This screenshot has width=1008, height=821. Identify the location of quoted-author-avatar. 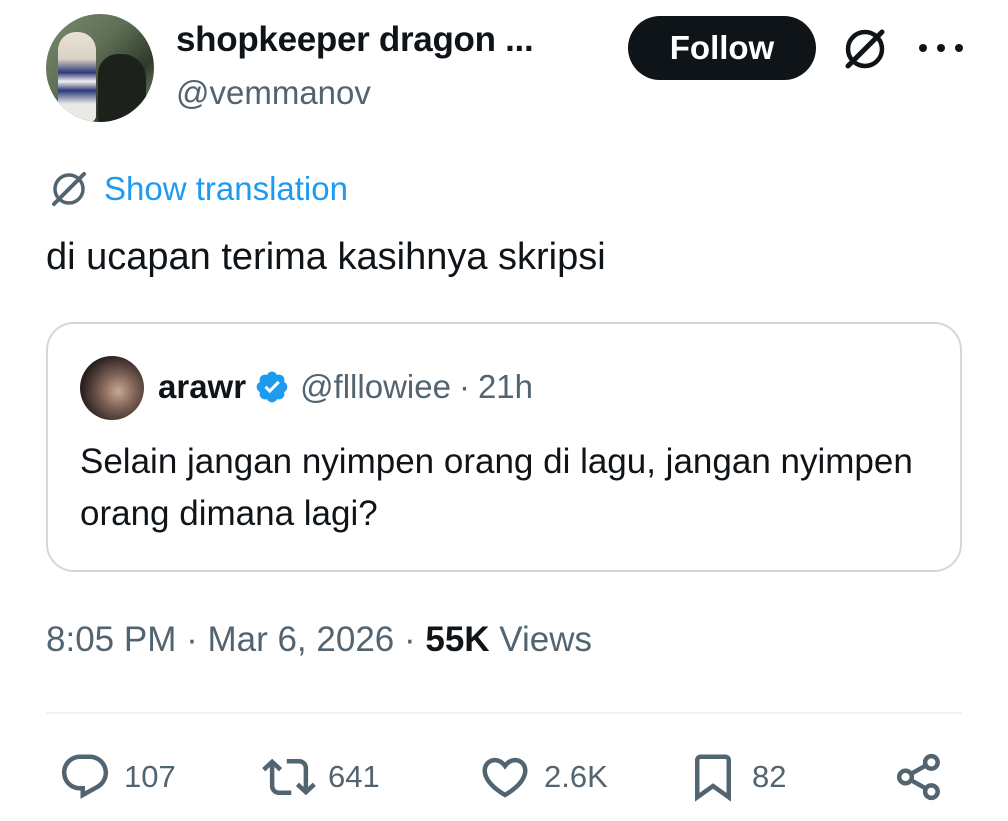
(112, 388).